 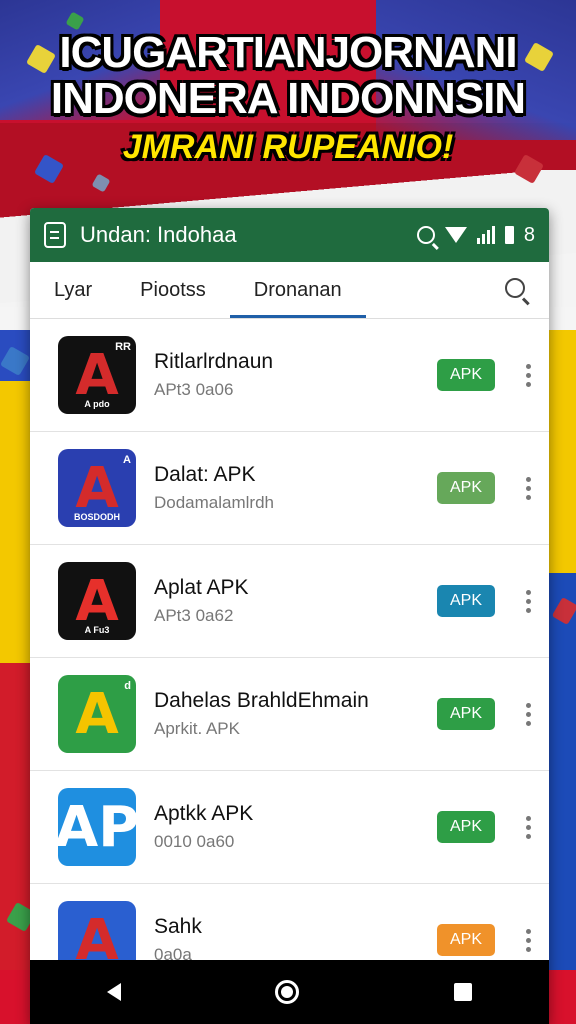 What do you see at coordinates (114, 992) in the screenshot?
I see `back-icon` at bounding box center [114, 992].